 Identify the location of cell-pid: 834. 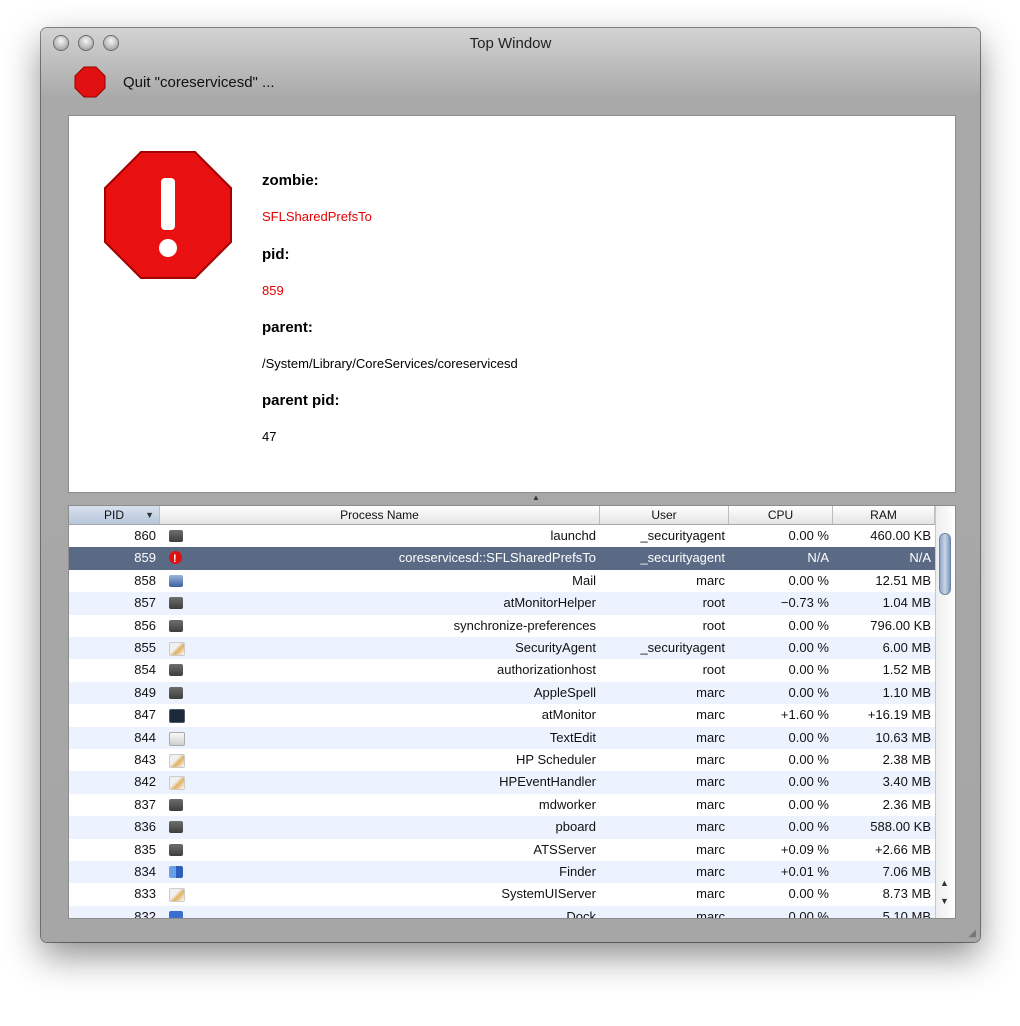
(145, 871).